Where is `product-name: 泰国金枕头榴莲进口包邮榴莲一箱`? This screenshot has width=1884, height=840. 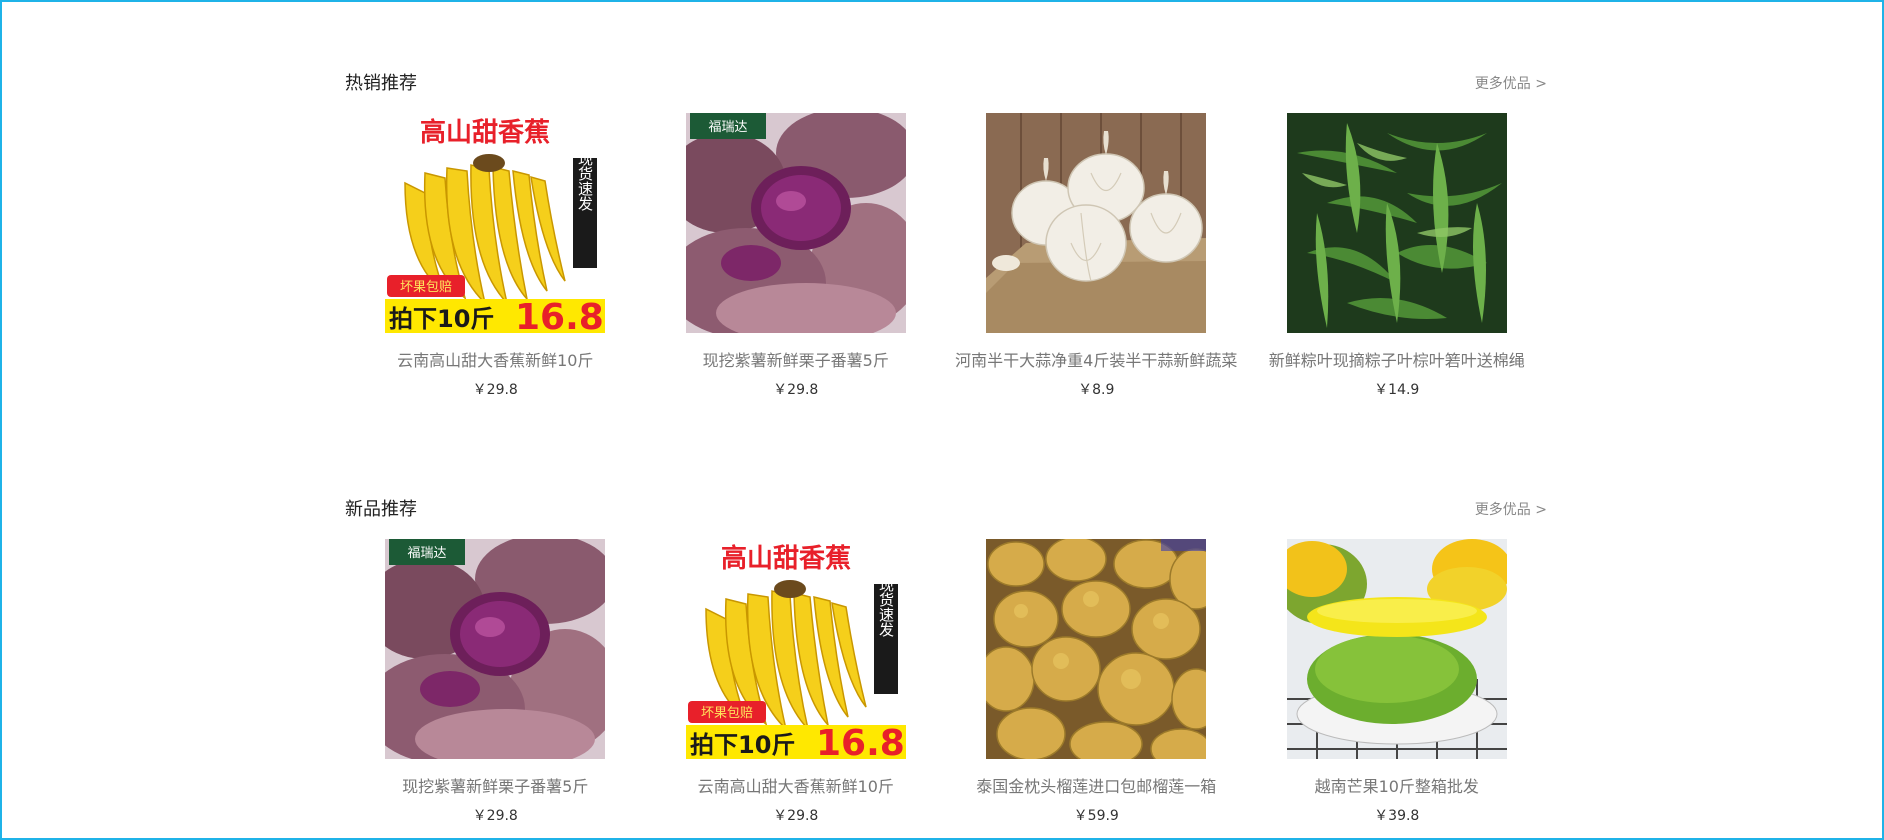 product-name: 泰国金枕头榴莲进口包邮榴莲一箱 is located at coordinates (1096, 787).